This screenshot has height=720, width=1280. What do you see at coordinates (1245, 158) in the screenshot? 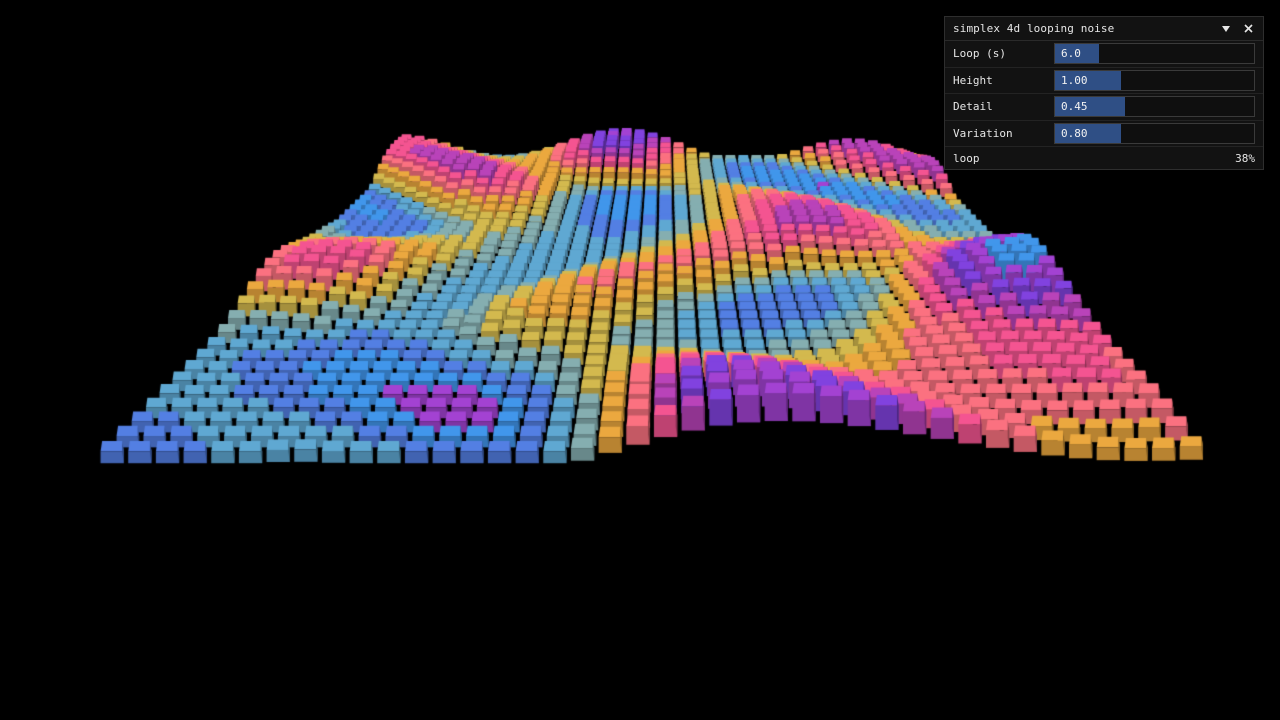
I see `loop-progress-value: 38%` at bounding box center [1245, 158].